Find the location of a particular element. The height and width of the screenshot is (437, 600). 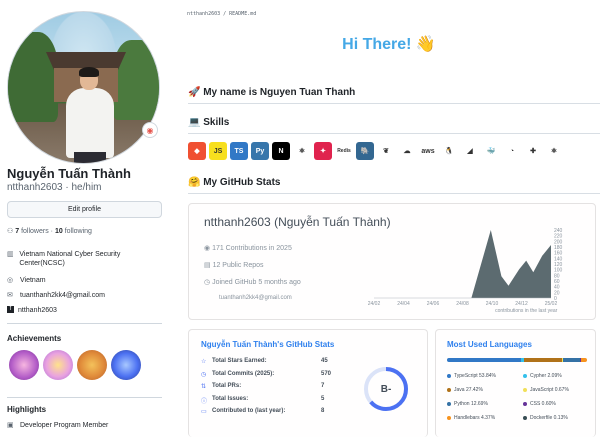

languages-bar is located at coordinates (517, 360).